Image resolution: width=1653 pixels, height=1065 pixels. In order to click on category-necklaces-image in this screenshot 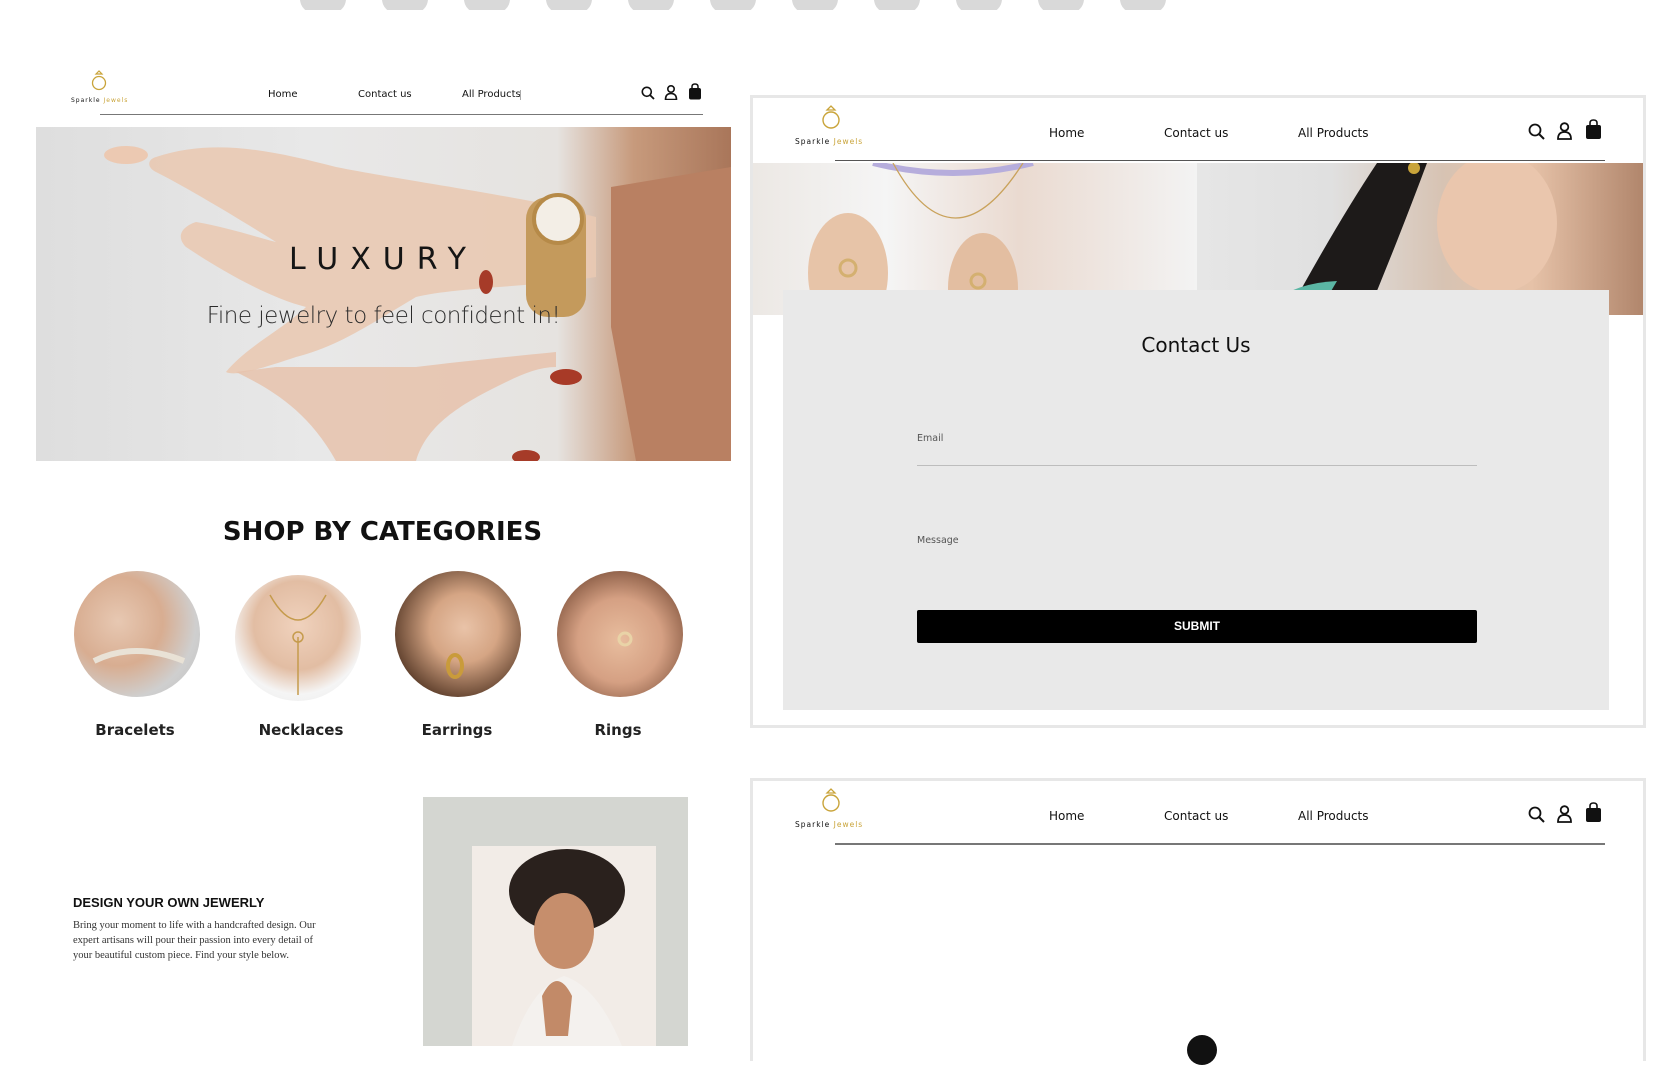, I will do `click(298, 638)`.